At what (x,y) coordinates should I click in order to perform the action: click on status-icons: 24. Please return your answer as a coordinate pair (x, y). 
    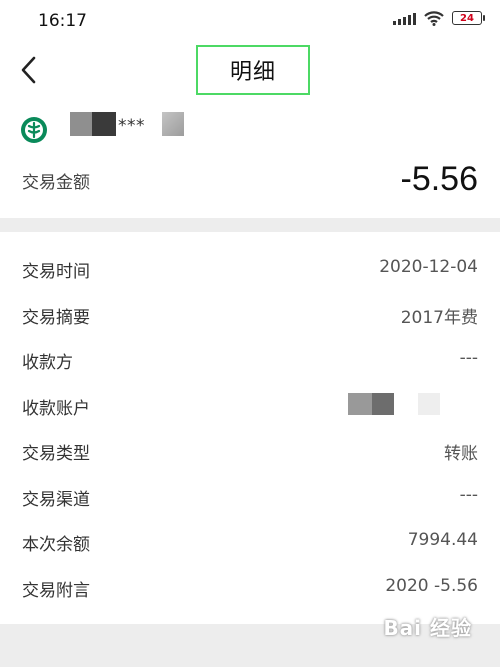
    Looking at the image, I should click on (439, 18).